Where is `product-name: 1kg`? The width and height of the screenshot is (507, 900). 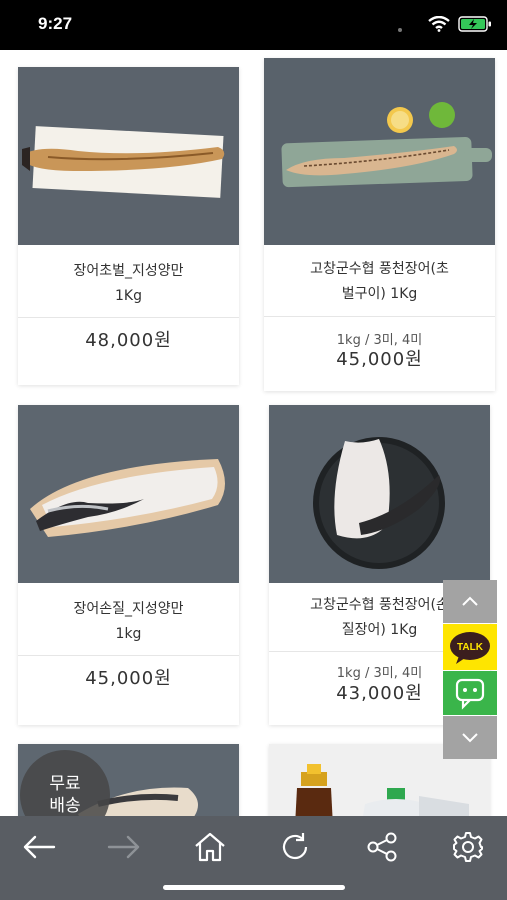
product-name: 1kg is located at coordinates (128, 634).